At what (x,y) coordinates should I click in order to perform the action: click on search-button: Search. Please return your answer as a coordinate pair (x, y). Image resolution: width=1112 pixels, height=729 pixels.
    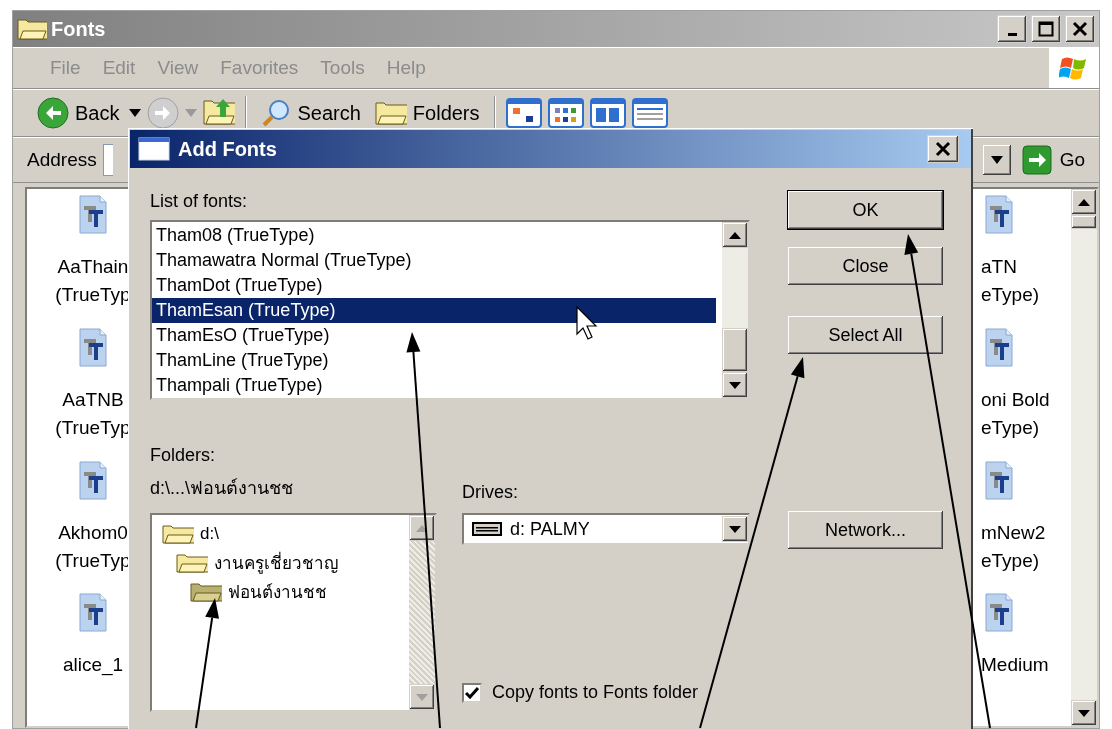
    Looking at the image, I should click on (311, 113).